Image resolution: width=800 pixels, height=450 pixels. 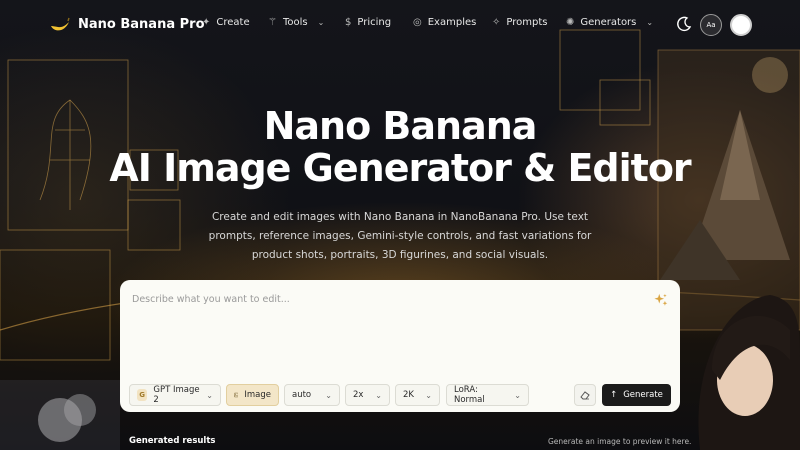 I want to click on moon-icon, so click(x=684, y=24).